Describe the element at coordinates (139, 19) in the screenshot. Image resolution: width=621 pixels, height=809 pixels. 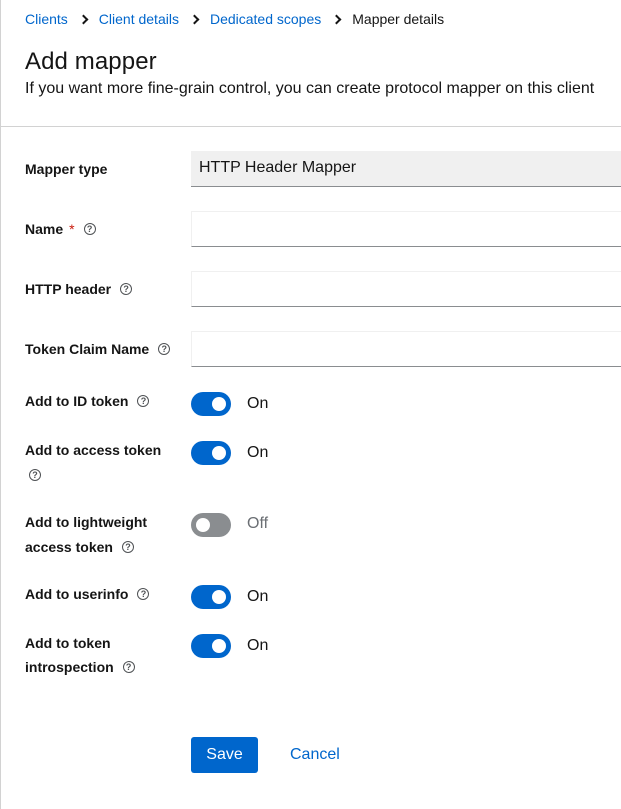
I see `breadcrumb-client-details: Client details` at that location.